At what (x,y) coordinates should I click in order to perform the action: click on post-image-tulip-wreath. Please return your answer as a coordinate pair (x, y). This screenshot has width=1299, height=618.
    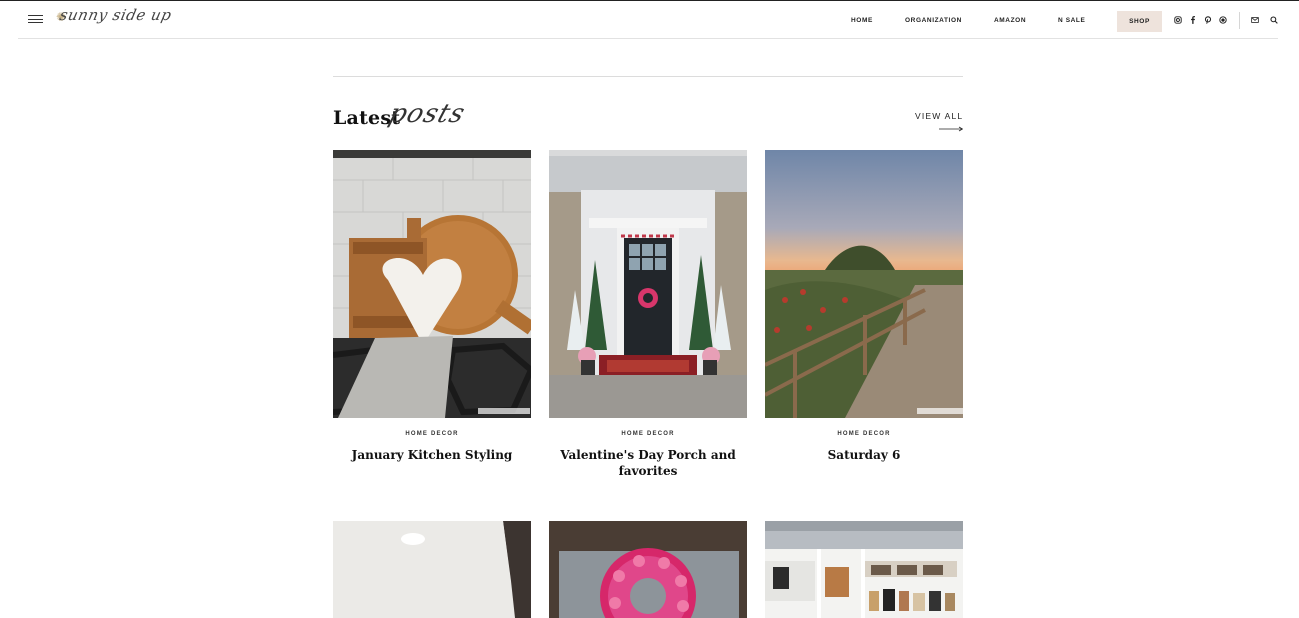
    Looking at the image, I should click on (648, 569).